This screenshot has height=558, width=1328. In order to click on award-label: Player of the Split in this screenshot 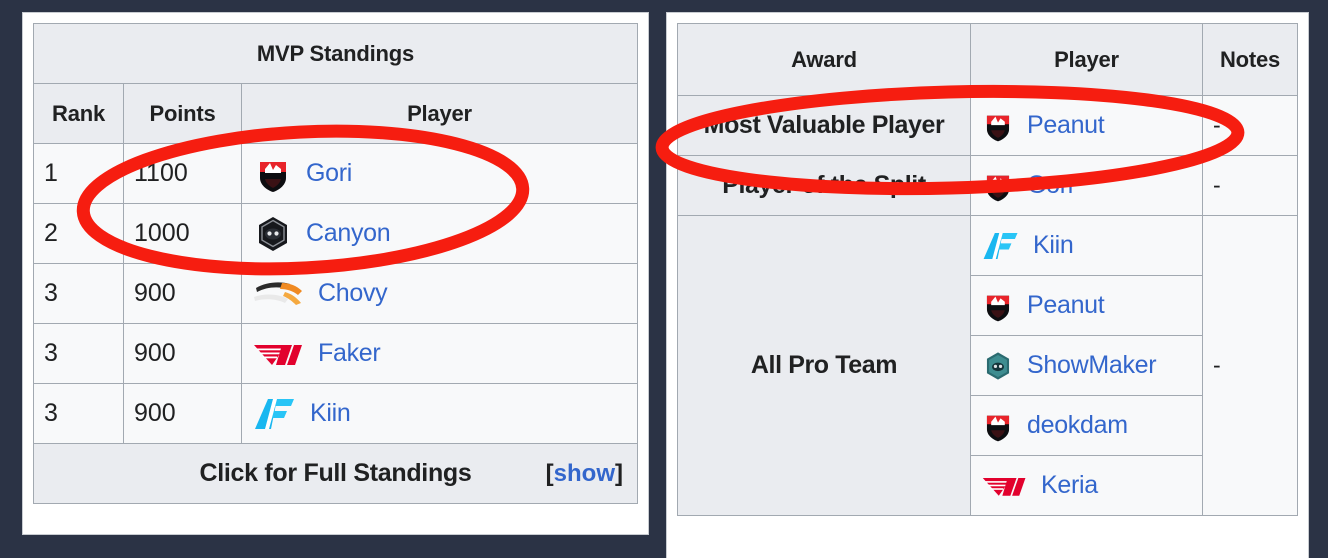, I will do `click(824, 185)`.